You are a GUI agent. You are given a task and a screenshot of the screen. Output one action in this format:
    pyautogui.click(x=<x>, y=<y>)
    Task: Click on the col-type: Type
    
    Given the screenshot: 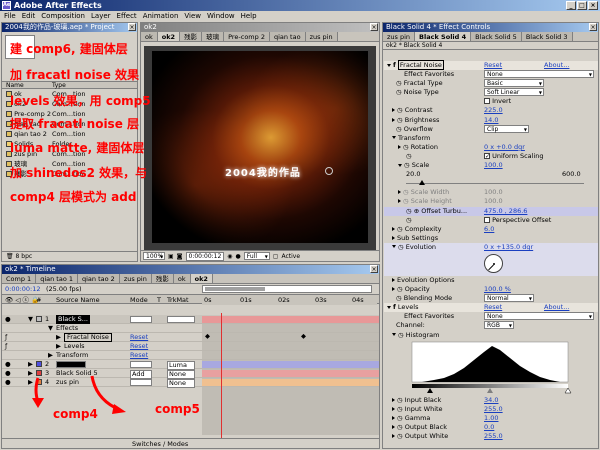 What is the action you would take?
    pyautogui.click(x=59, y=85)
    